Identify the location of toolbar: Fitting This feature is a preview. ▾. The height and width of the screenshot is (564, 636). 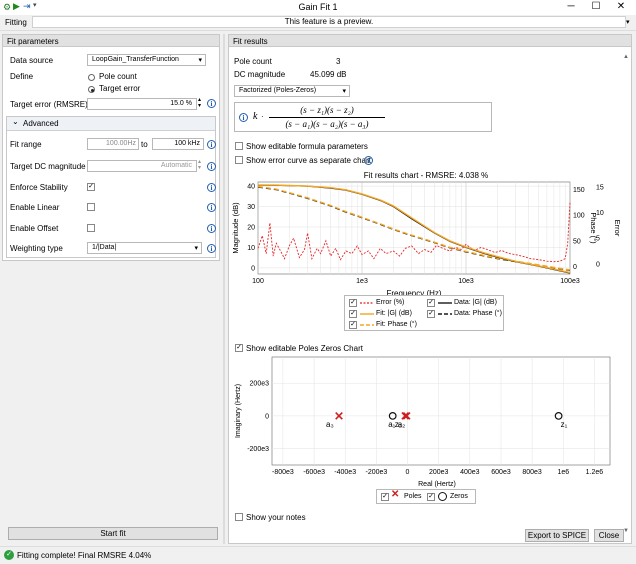
(318, 23).